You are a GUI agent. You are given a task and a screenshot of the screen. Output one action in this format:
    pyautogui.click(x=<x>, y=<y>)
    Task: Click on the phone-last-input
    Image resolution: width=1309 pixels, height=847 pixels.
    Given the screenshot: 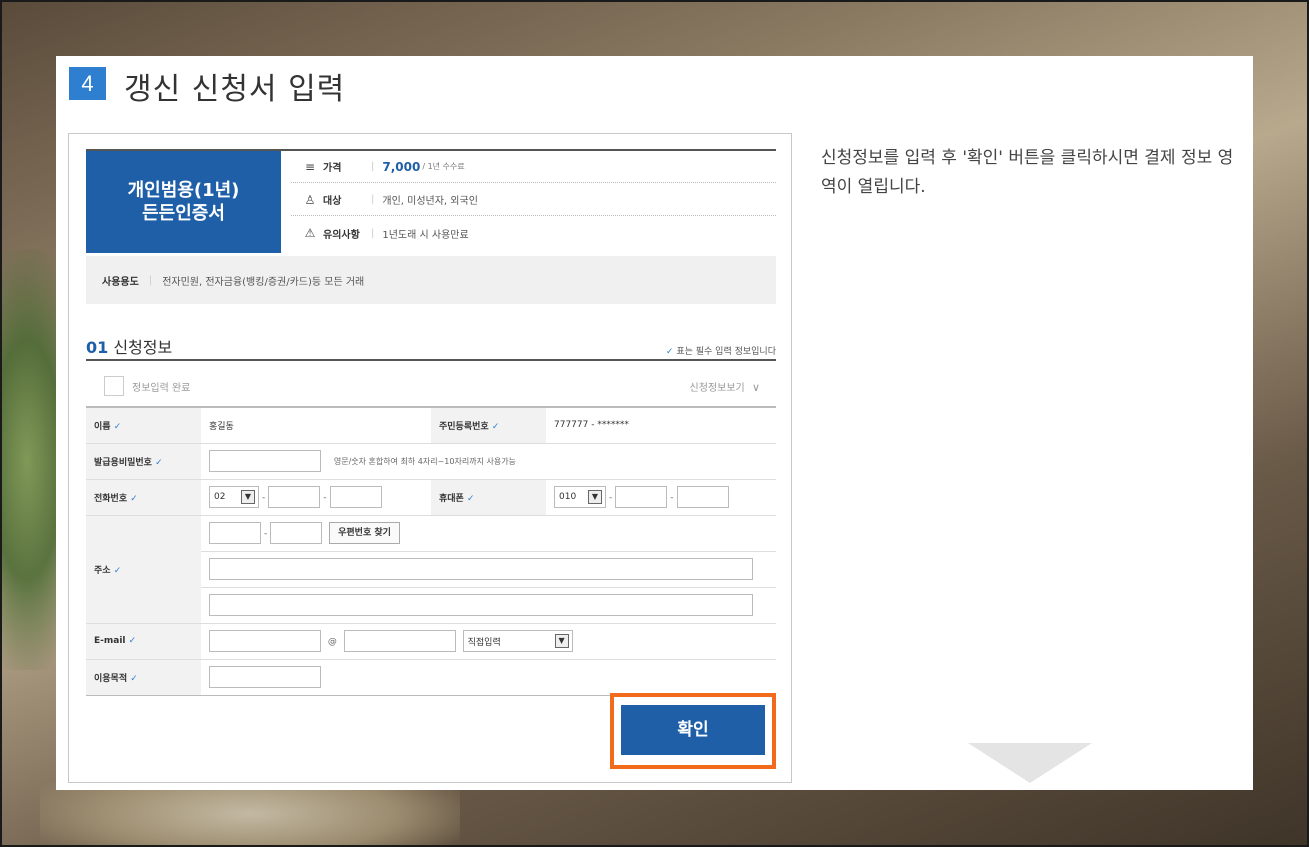 What is the action you would take?
    pyautogui.click(x=355, y=497)
    